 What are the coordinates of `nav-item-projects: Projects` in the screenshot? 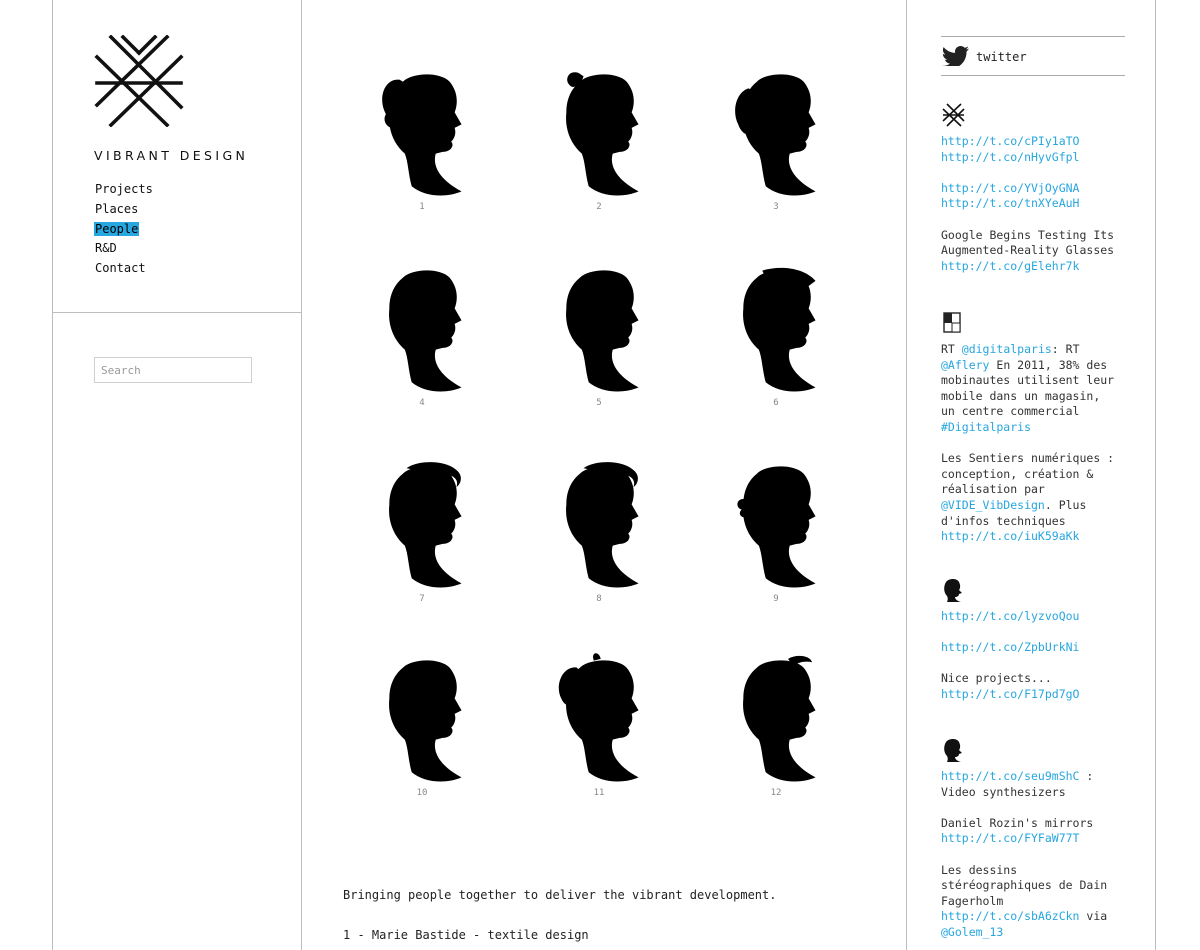 It's located at (124, 189).